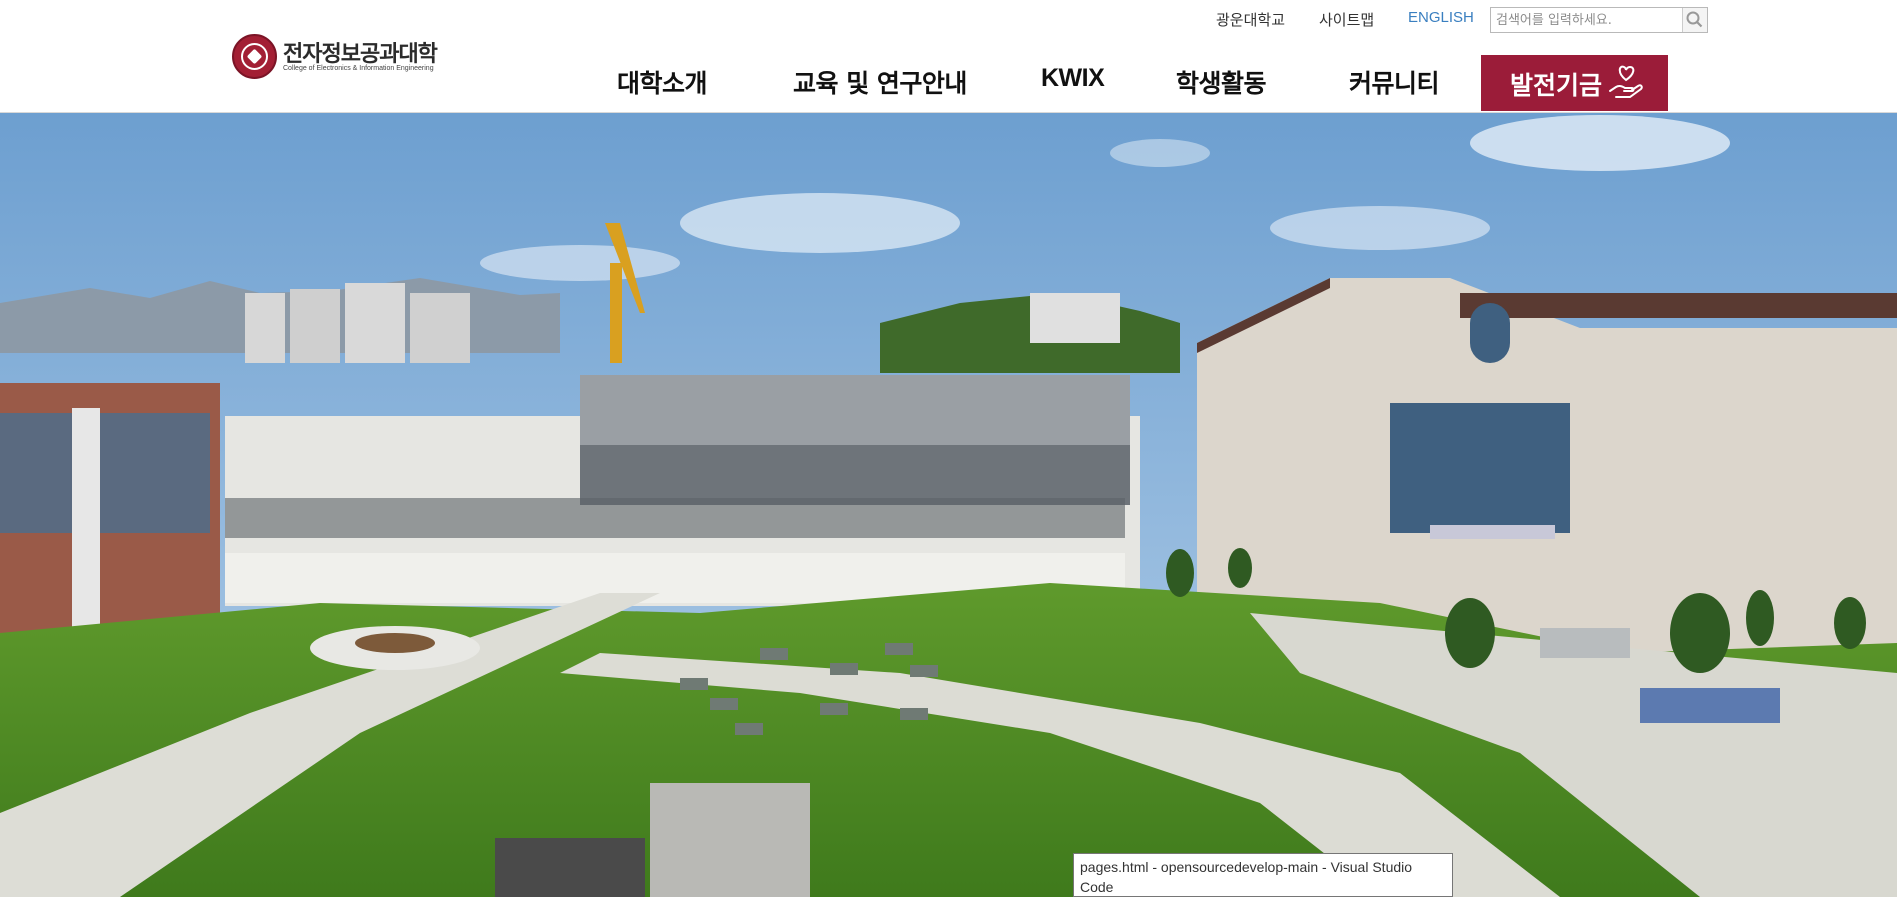  I want to click on search-icon, so click(1694, 19).